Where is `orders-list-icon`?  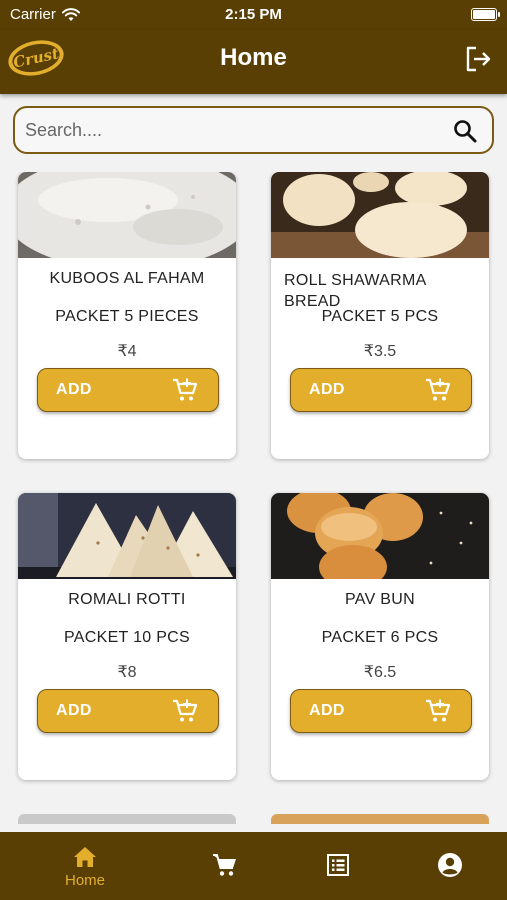
orders-list-icon is located at coordinates (338, 865).